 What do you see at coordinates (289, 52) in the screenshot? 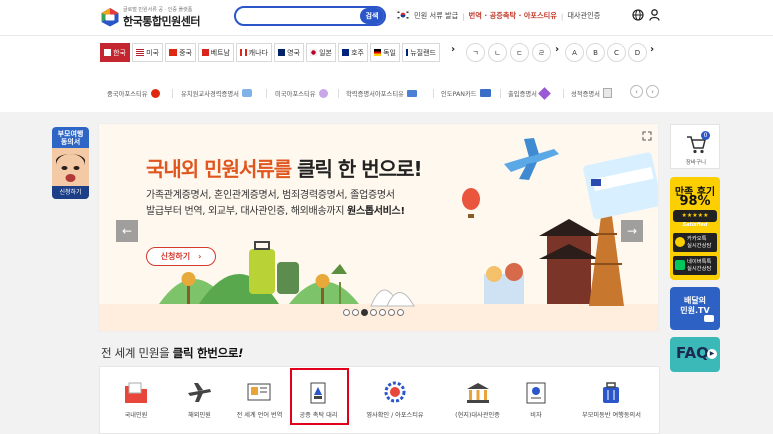
I see `country-tab-uk: 영국` at bounding box center [289, 52].